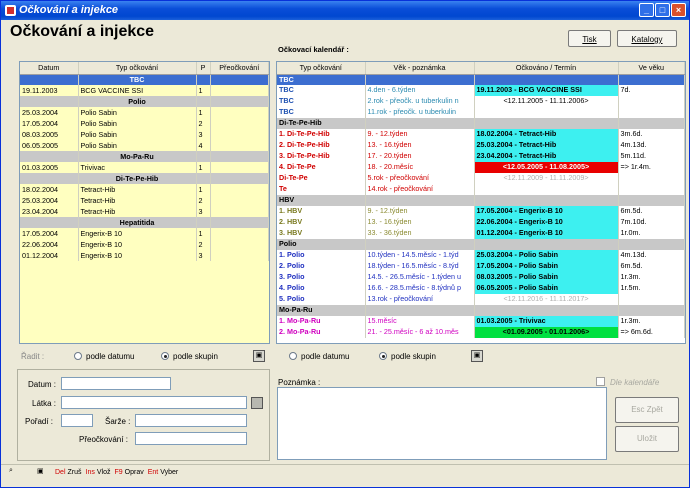  Describe the element at coordinates (165, 356) in the screenshot. I see `sort-by-group-radio` at that location.